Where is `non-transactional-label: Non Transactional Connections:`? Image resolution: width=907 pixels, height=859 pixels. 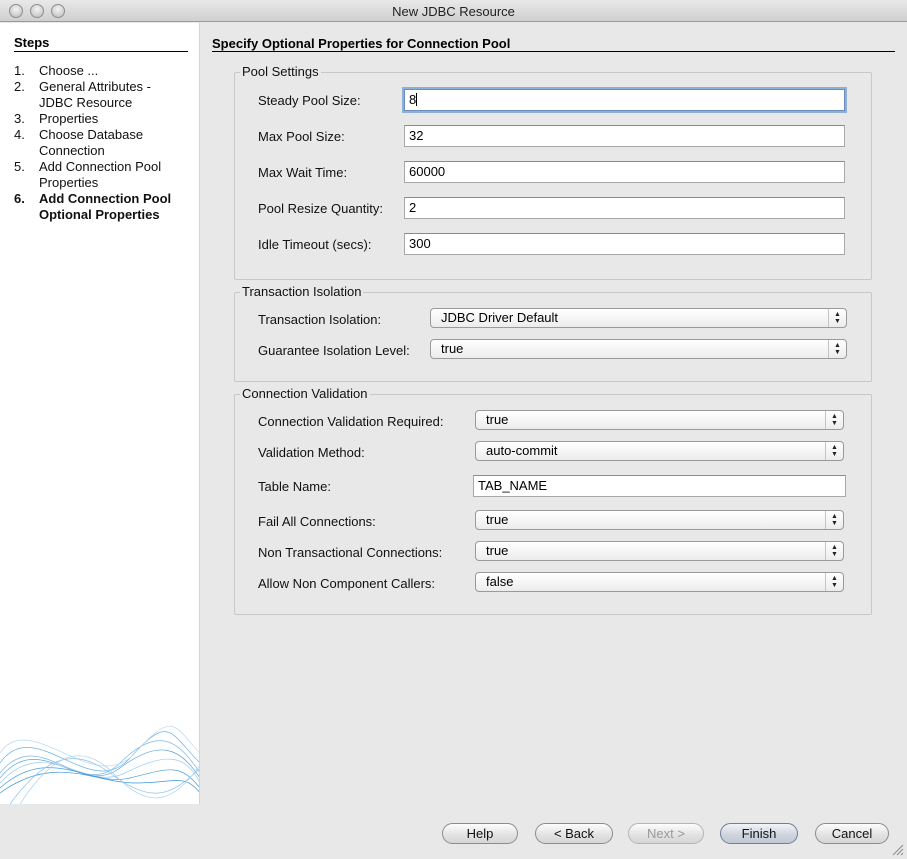
non-transactional-label: Non Transactional Connections: is located at coordinates (350, 552).